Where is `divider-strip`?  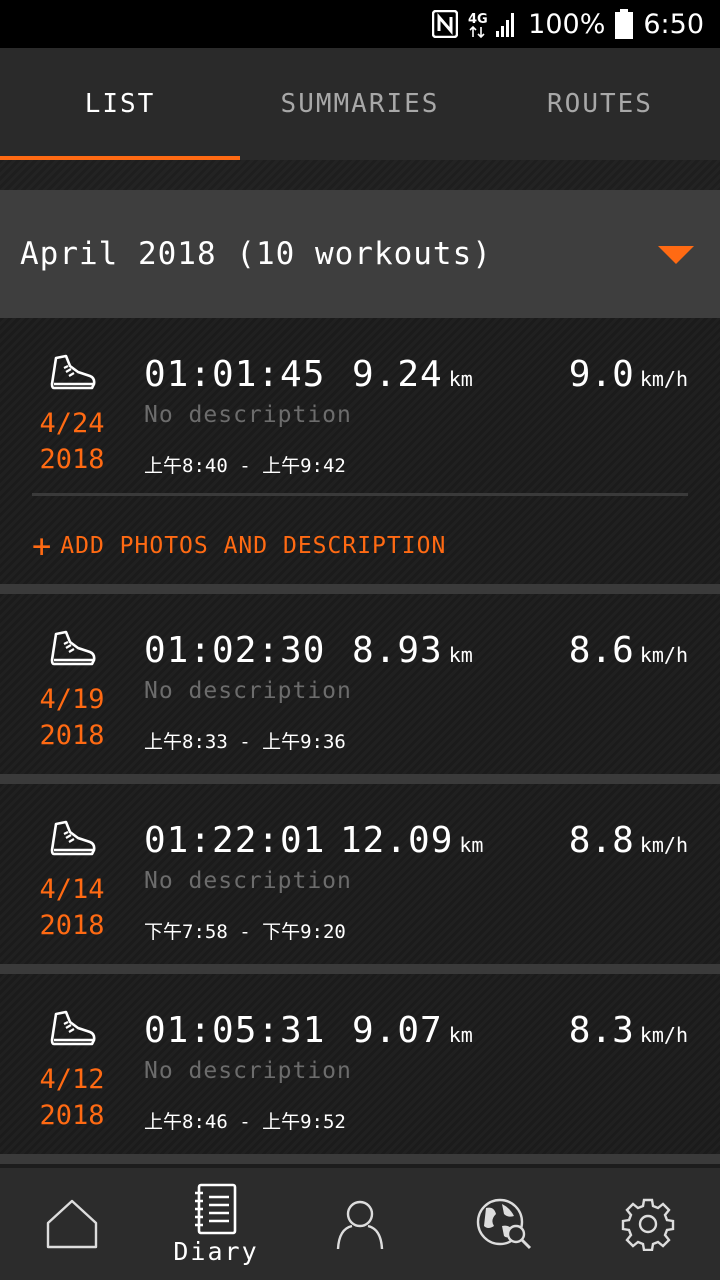 divider-strip is located at coordinates (360, 175).